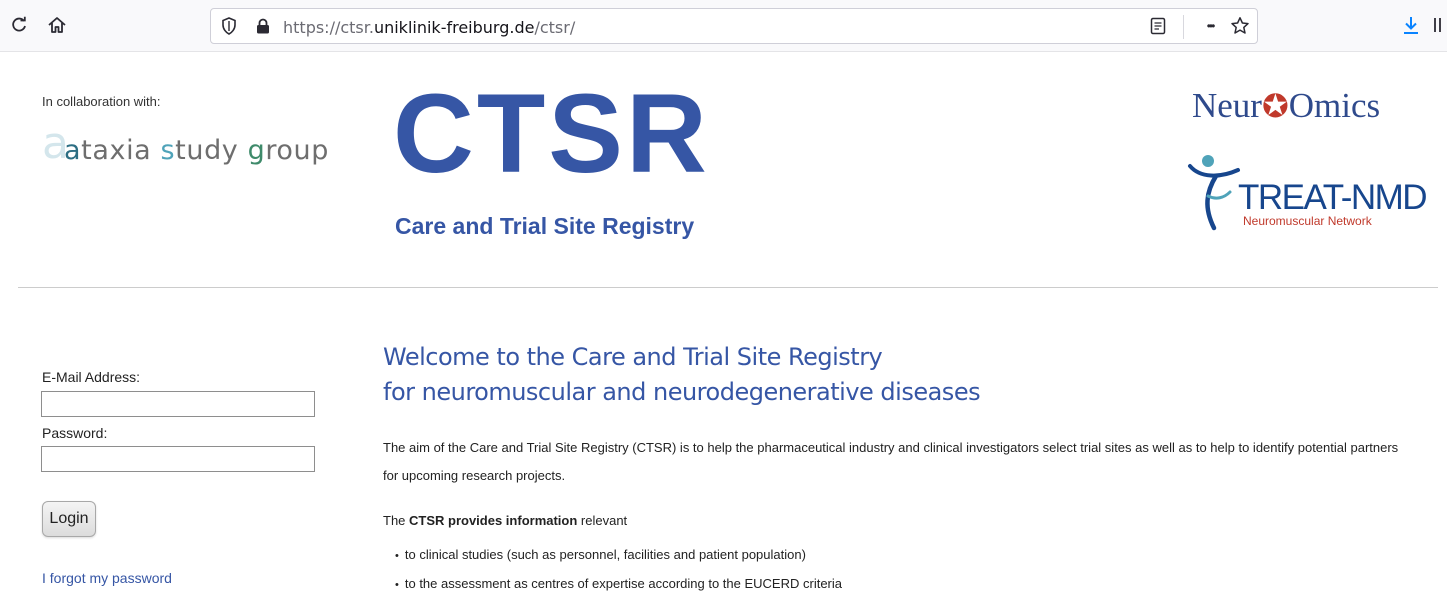  Describe the element at coordinates (1183, 27) in the screenshot. I see `url-separator` at that location.